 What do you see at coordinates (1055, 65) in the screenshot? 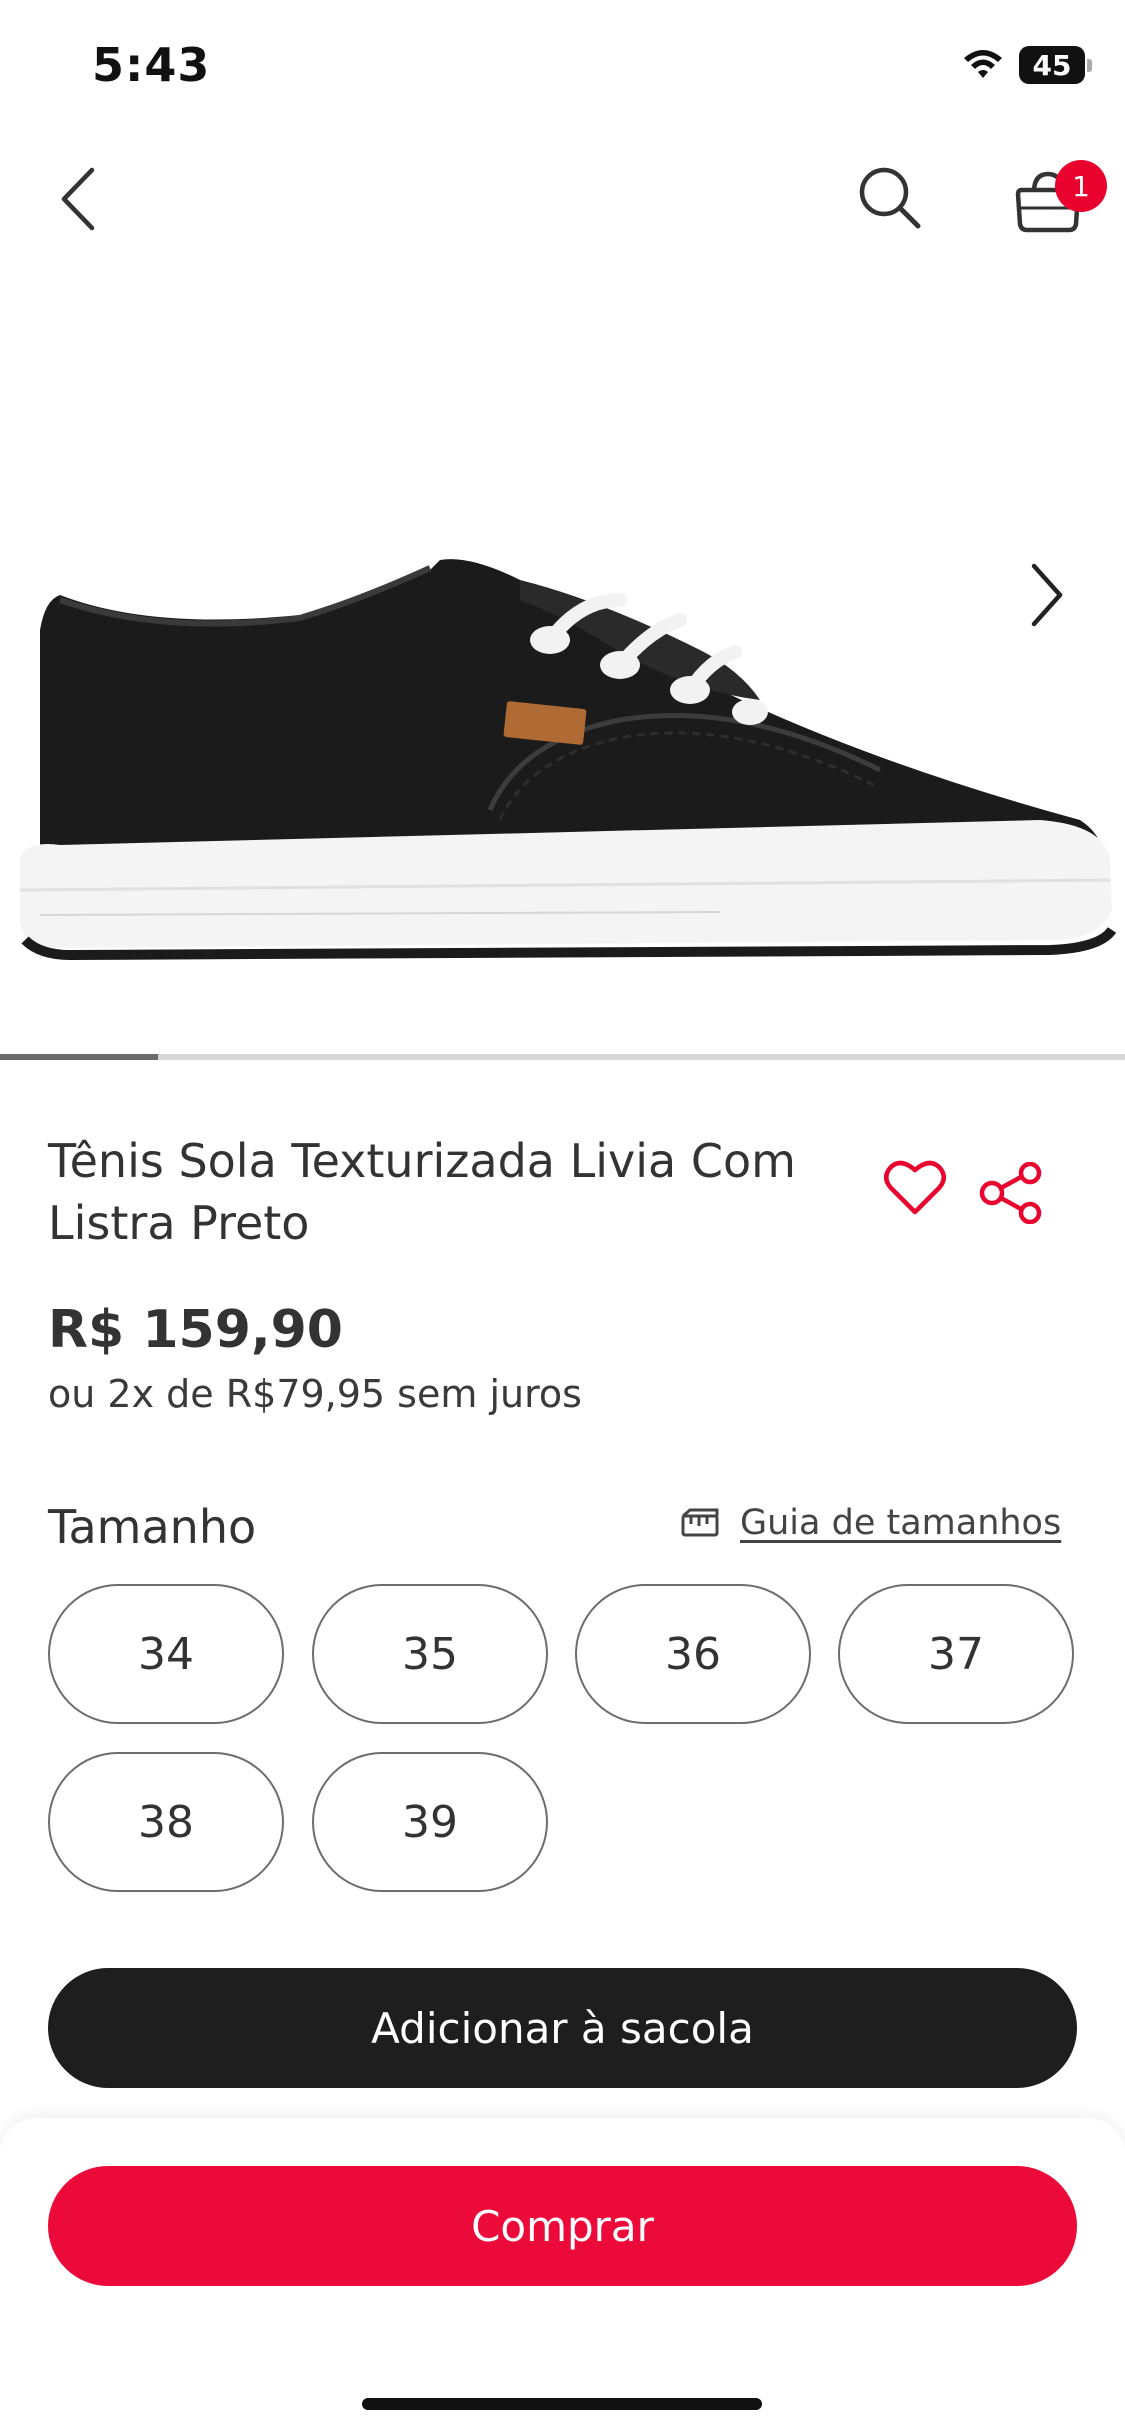
I see `battery-icon: 45` at bounding box center [1055, 65].